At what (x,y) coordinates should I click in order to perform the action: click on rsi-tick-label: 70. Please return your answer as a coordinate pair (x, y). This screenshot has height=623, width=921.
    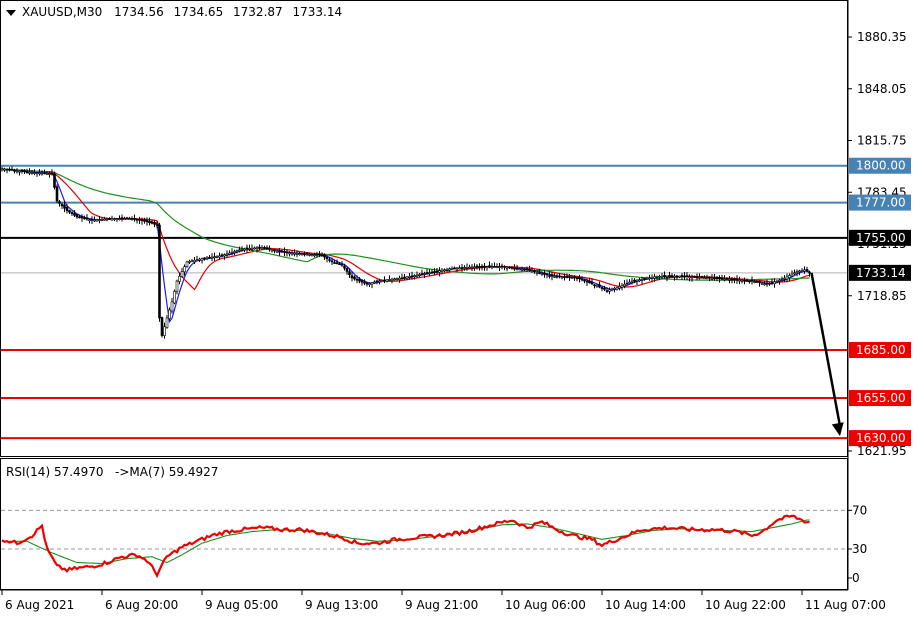
    Looking at the image, I should click on (859, 510).